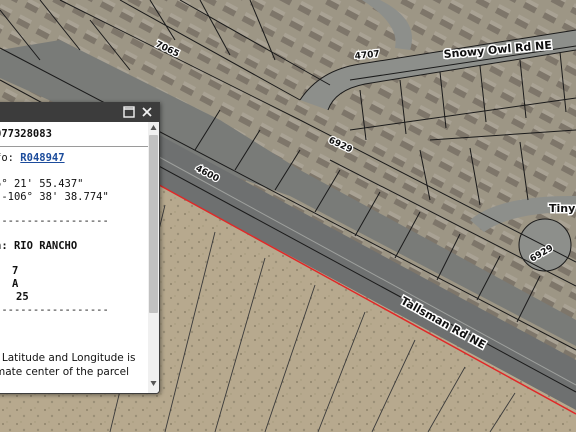 Image resolution: width=576 pixels, height=432 pixels. Describe the element at coordinates (147, 112) in the screenshot. I see `close-icon` at that location.